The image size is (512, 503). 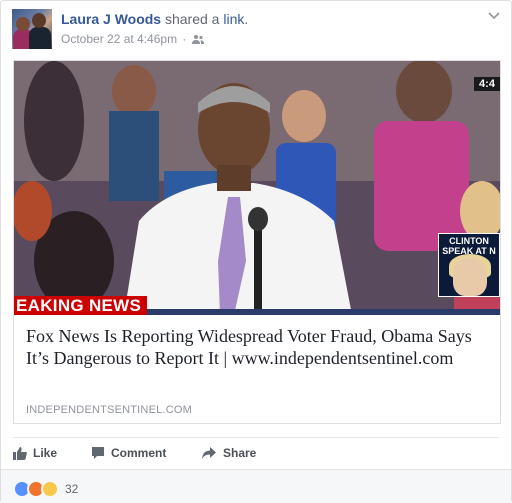 I want to click on post-timestamp: October 22 at 4:46pm, so click(x=119, y=39).